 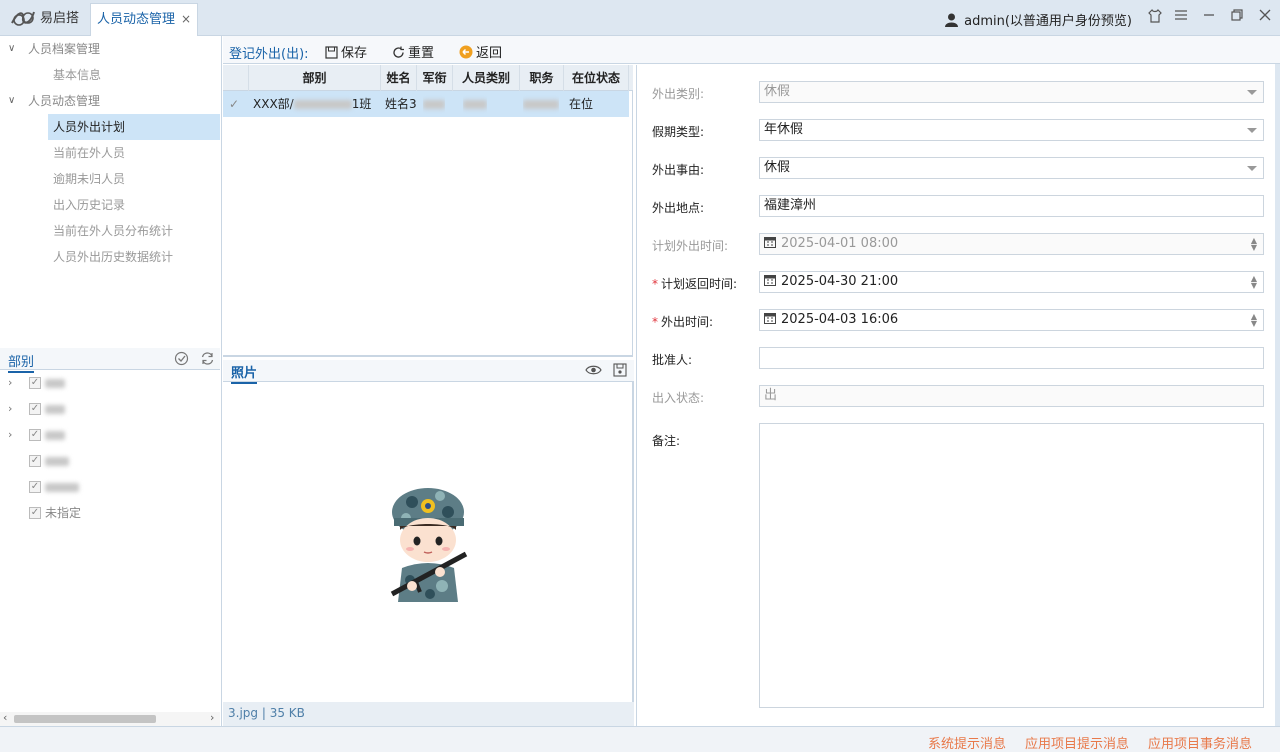 What do you see at coordinates (1011, 92) in the screenshot?
I see `out-type-select: 休假` at bounding box center [1011, 92].